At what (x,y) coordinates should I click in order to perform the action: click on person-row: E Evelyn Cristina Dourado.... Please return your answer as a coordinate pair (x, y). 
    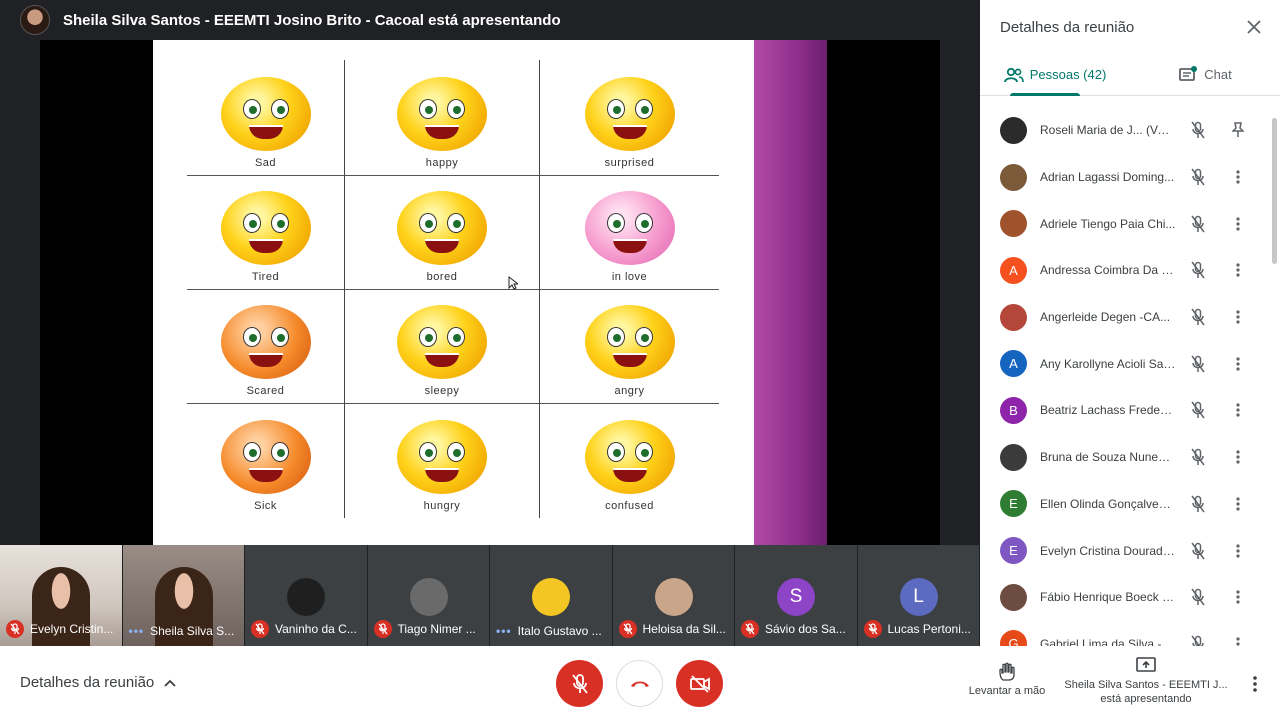
    Looking at the image, I should click on (1125, 550).